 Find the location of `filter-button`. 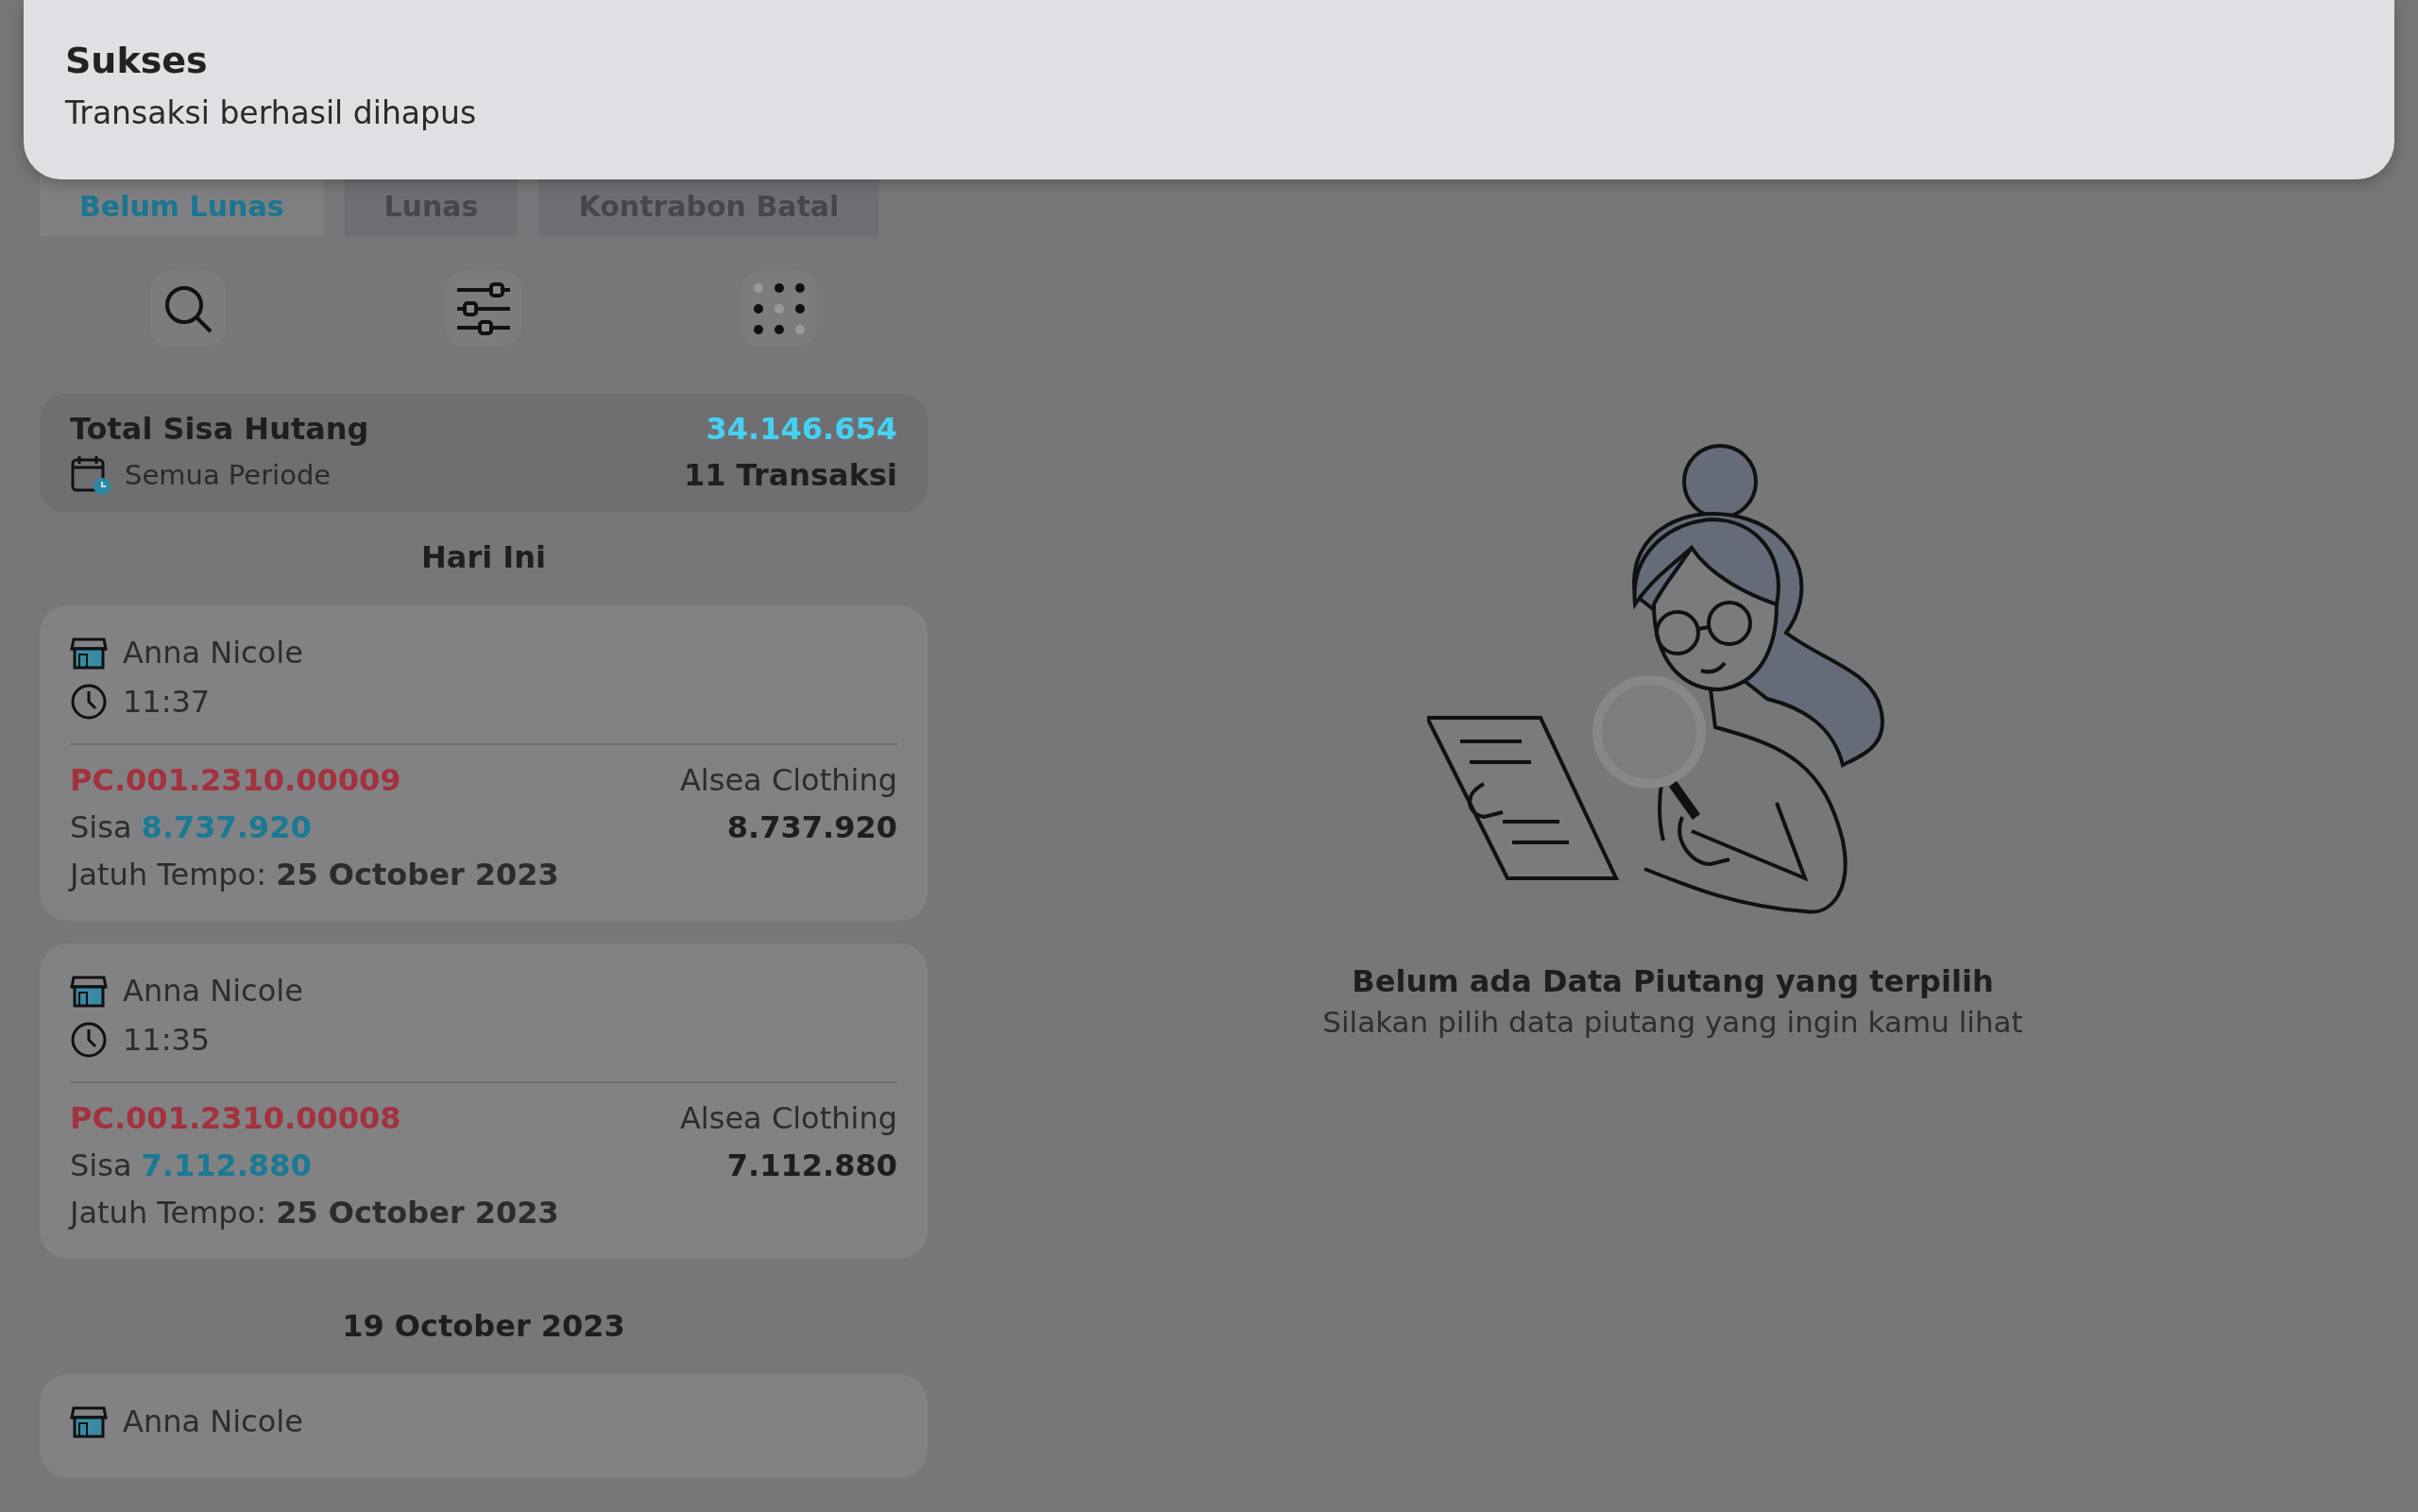

filter-button is located at coordinates (484, 309).